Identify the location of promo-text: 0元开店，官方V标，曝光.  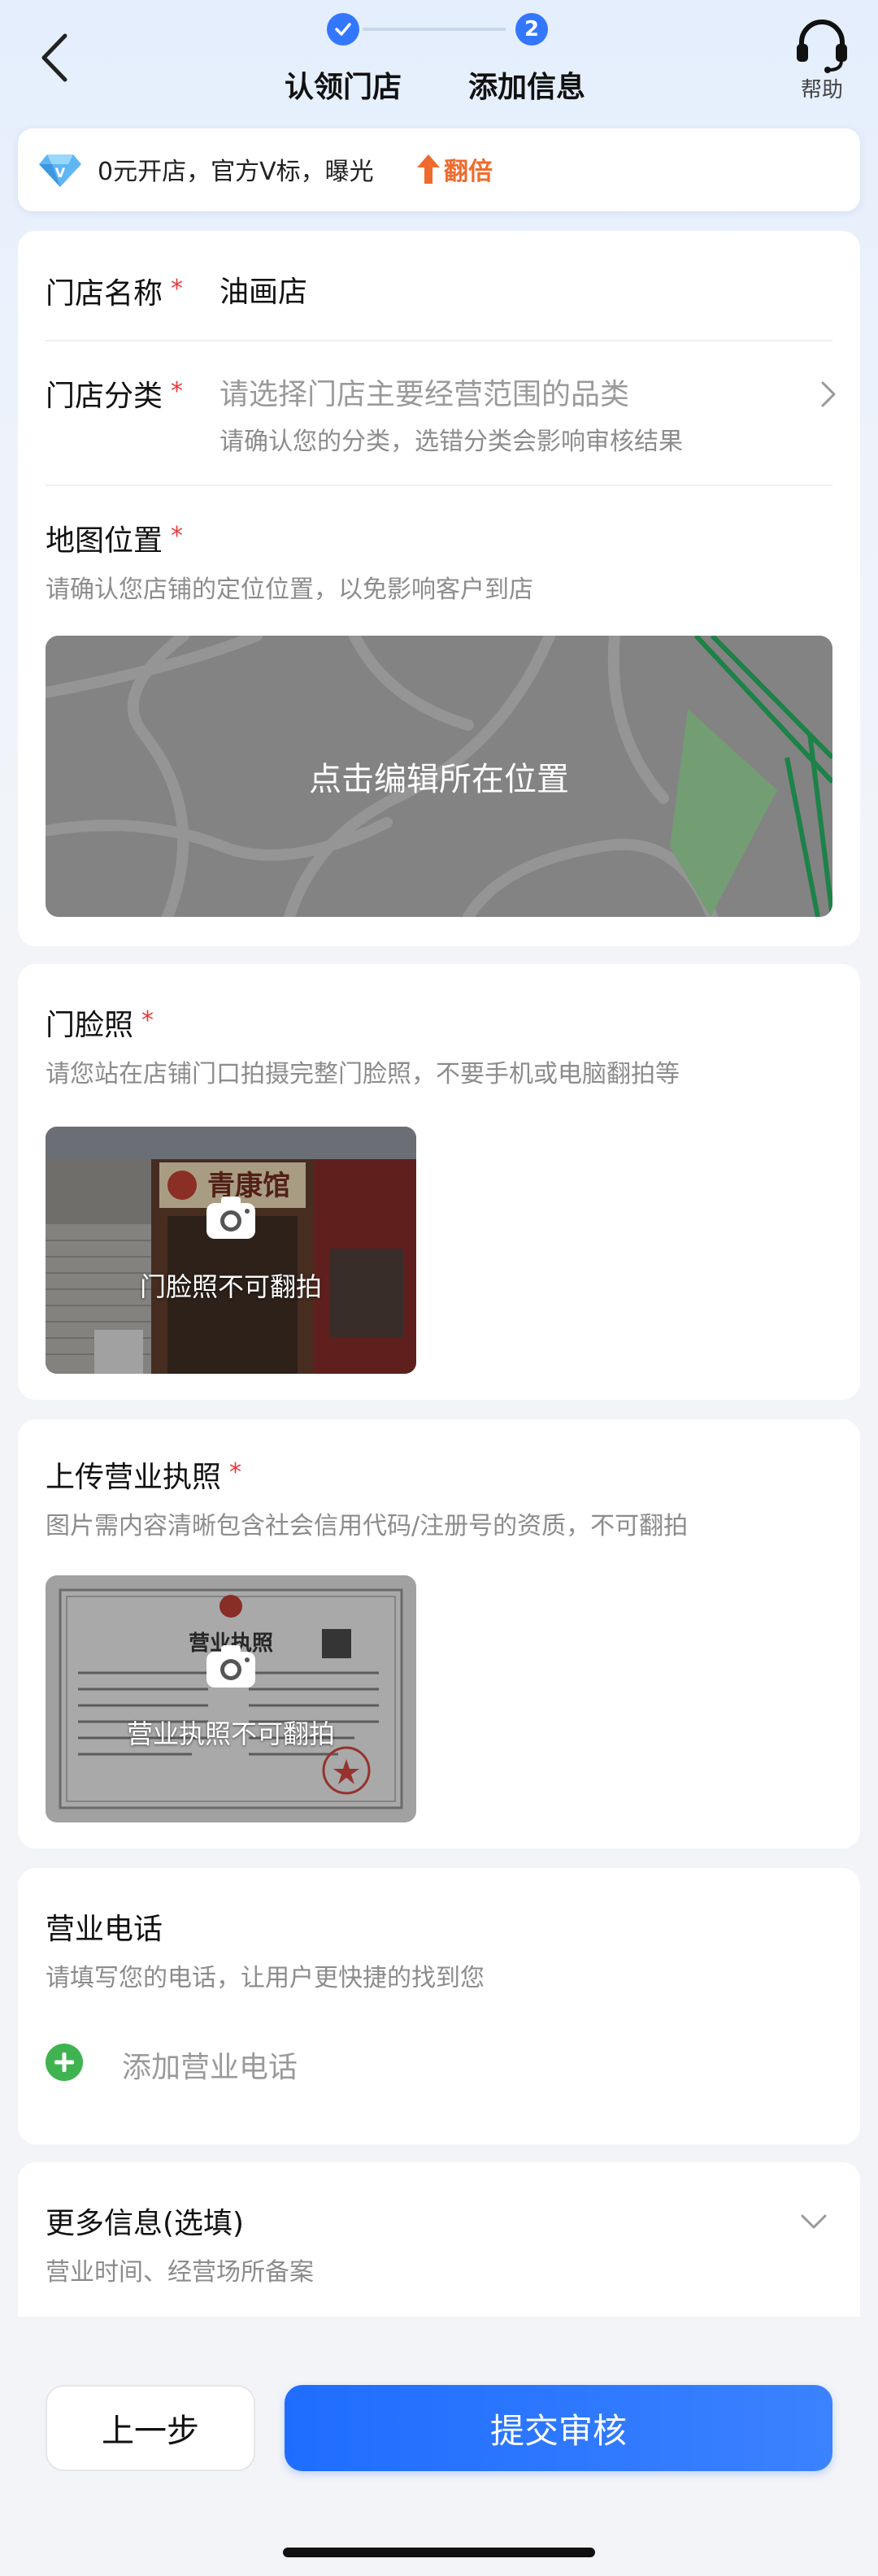
(236, 172).